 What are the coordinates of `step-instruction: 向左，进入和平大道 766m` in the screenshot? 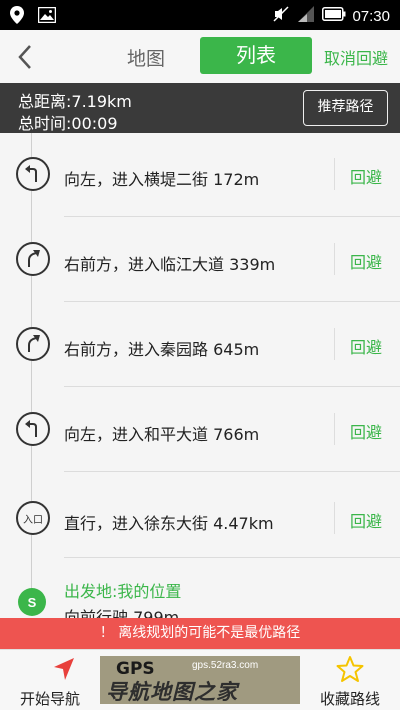 It's located at (162, 434).